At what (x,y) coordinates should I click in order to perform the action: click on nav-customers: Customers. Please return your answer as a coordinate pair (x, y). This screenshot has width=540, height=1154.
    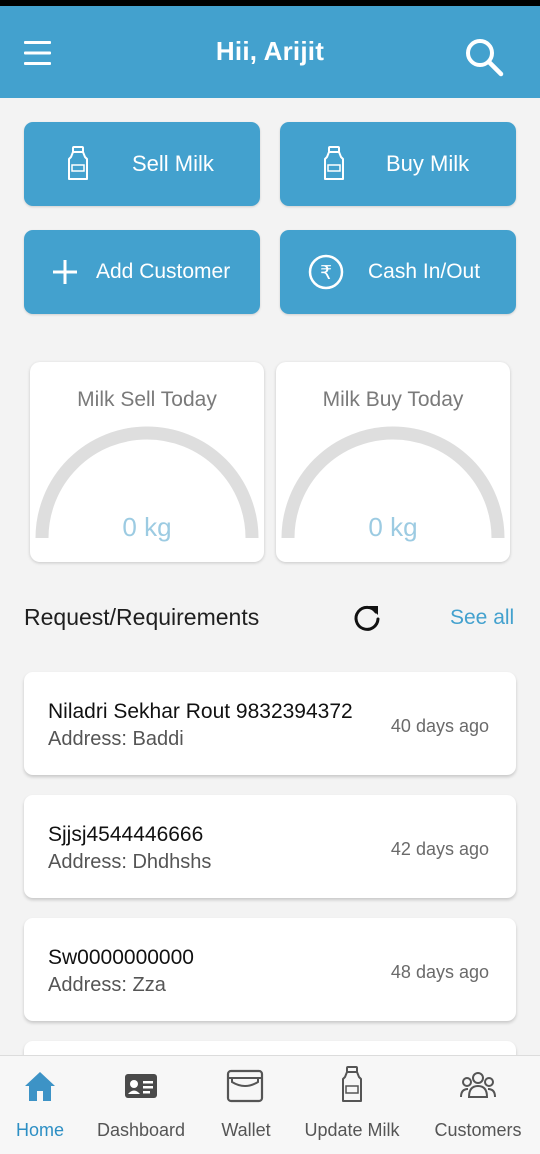
    Looking at the image, I should click on (478, 1105).